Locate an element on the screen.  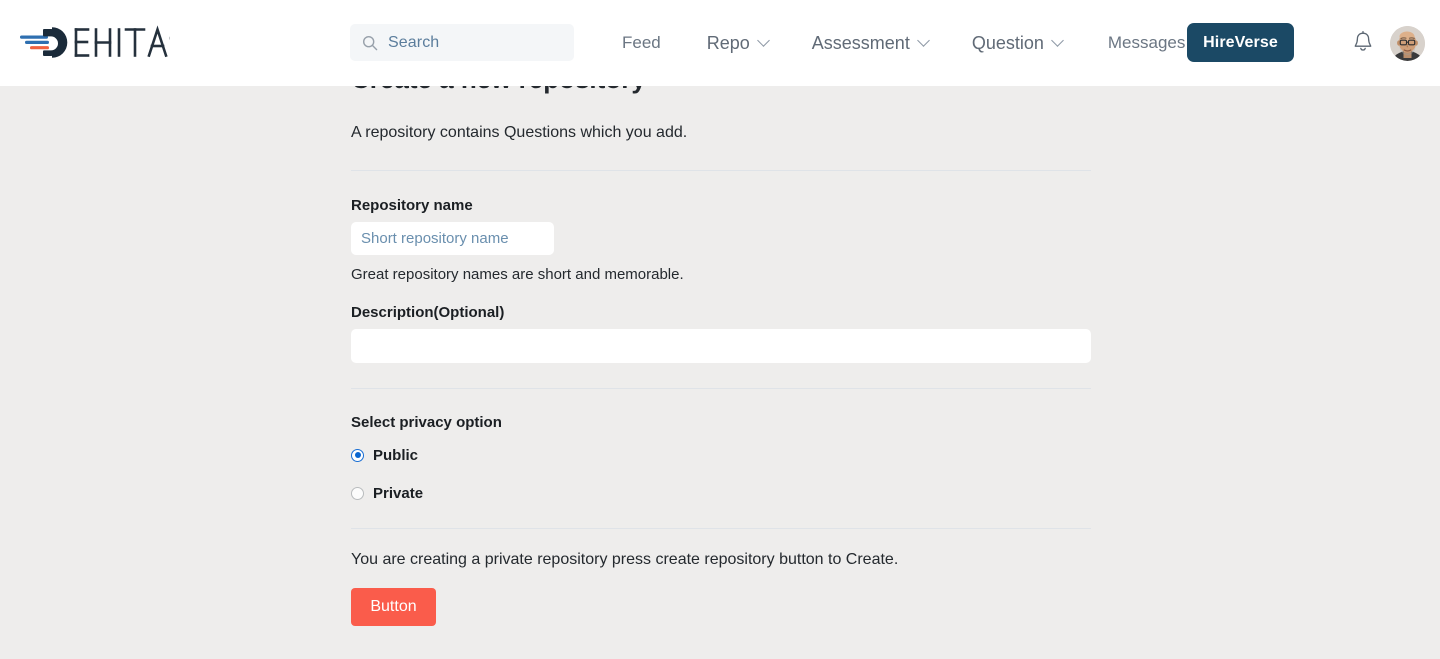
nav-item-label: Messages is located at coordinates (1146, 42).